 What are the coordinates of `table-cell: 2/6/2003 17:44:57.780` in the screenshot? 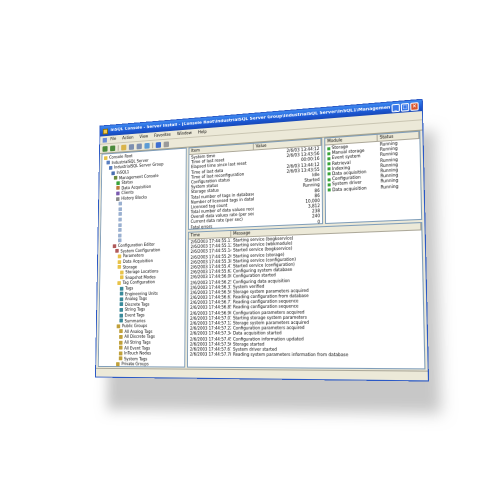 It's located at (209, 354).